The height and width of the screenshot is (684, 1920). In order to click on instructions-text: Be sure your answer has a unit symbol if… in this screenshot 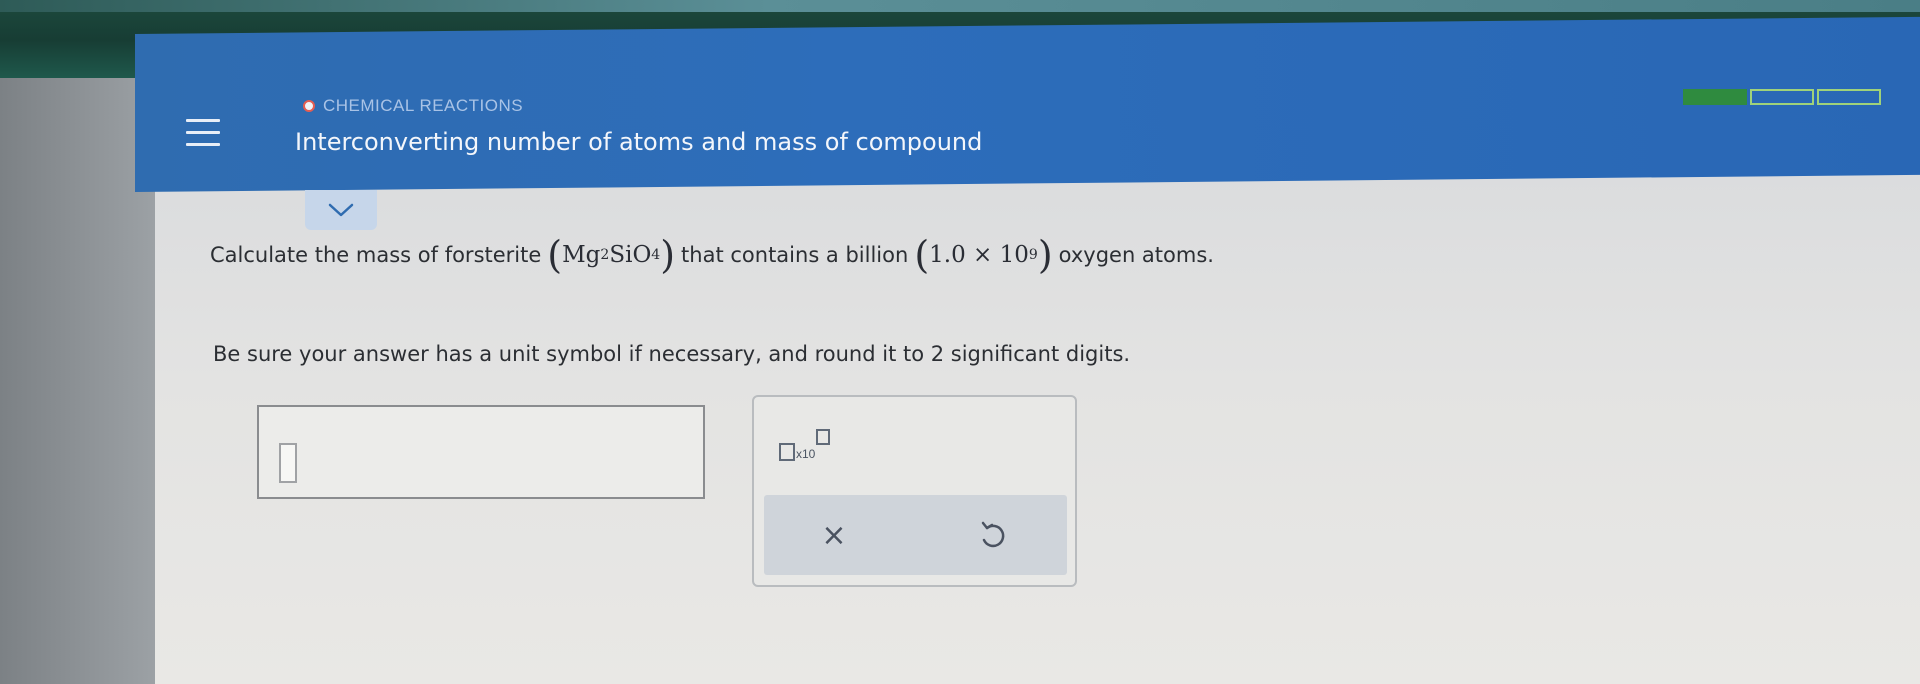, I will do `click(672, 354)`.